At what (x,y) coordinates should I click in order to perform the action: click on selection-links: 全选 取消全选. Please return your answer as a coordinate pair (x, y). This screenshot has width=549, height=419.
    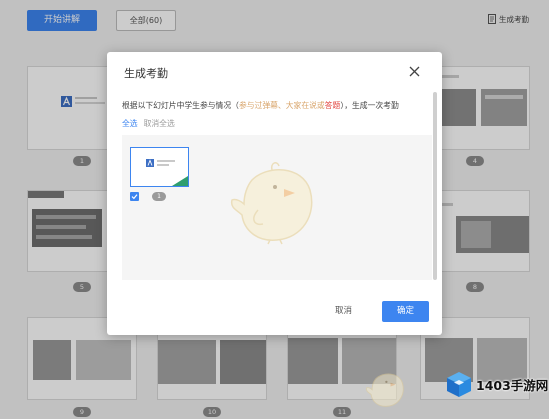
    Looking at the image, I should click on (274, 124).